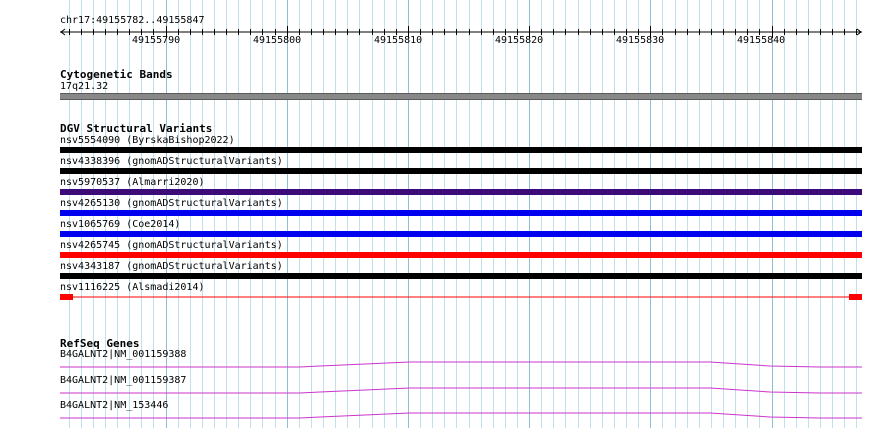 This screenshot has height=428, width=890. What do you see at coordinates (120, 225) in the screenshot?
I see `variant-label: nsv1065769 (Coe2014)` at bounding box center [120, 225].